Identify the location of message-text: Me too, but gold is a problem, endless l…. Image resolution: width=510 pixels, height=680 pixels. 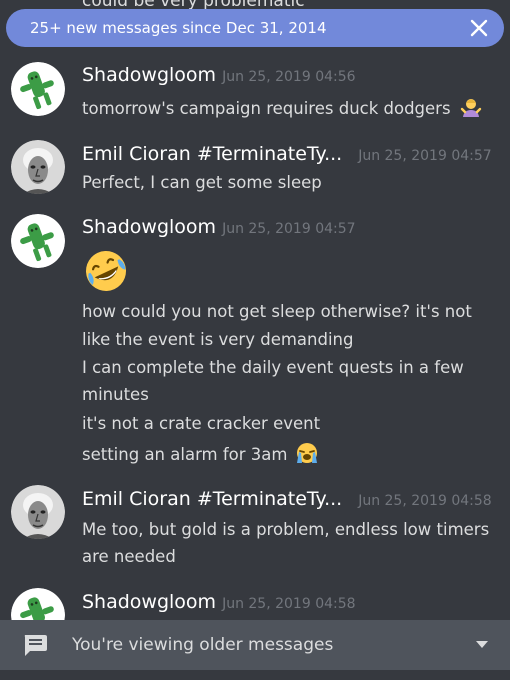
(286, 529).